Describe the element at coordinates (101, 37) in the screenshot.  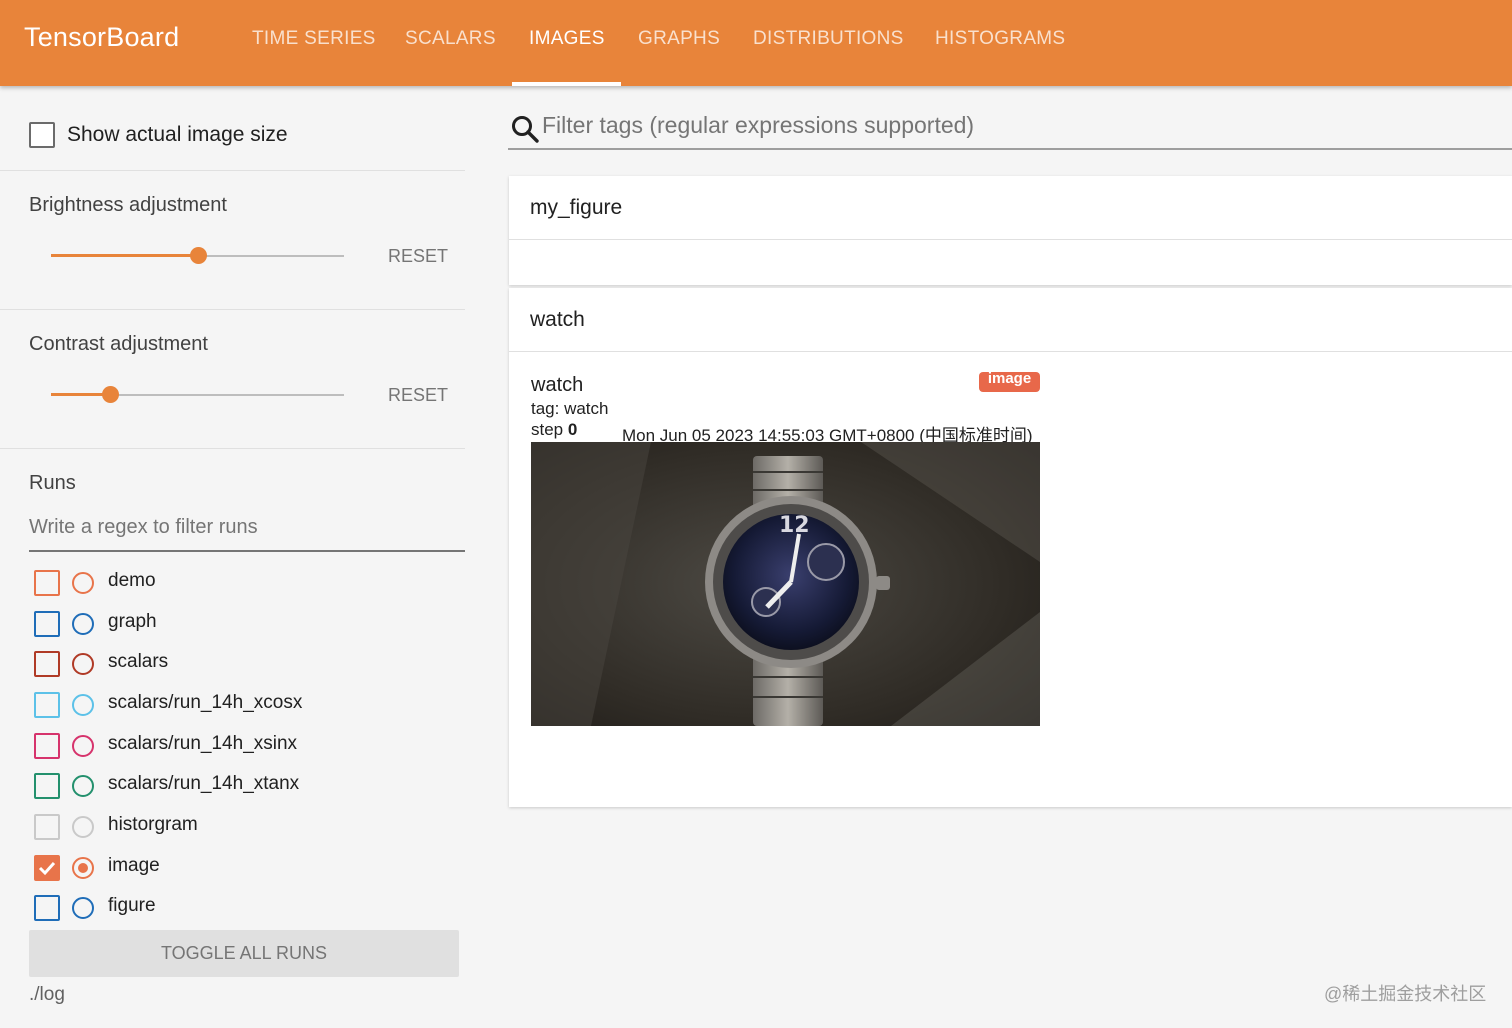
I see `app-title: TensorBoard` at that location.